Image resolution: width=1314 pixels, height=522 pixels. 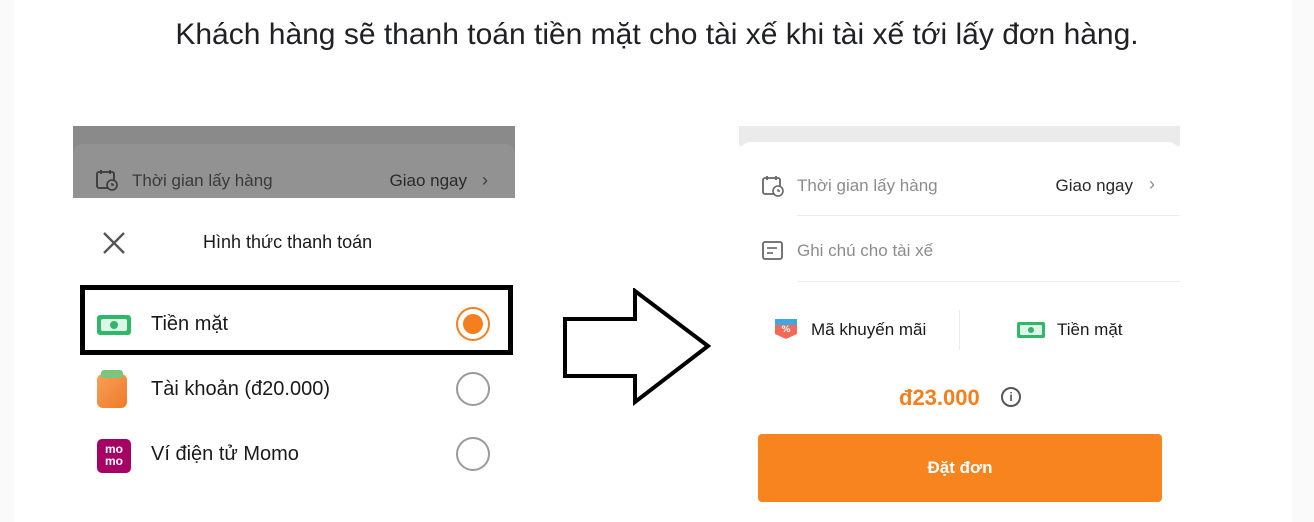 I want to click on payment-option-account: Tài khoản (đ20.000), so click(x=294, y=388).